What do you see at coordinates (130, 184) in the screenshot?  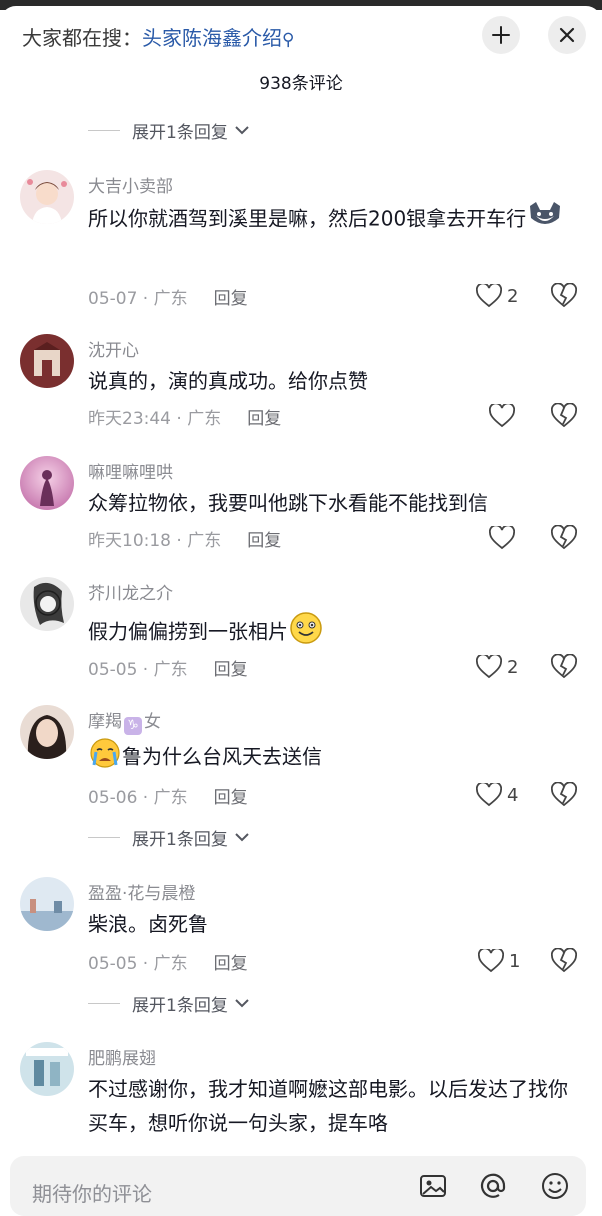 I see `username: 大吉小卖部` at bounding box center [130, 184].